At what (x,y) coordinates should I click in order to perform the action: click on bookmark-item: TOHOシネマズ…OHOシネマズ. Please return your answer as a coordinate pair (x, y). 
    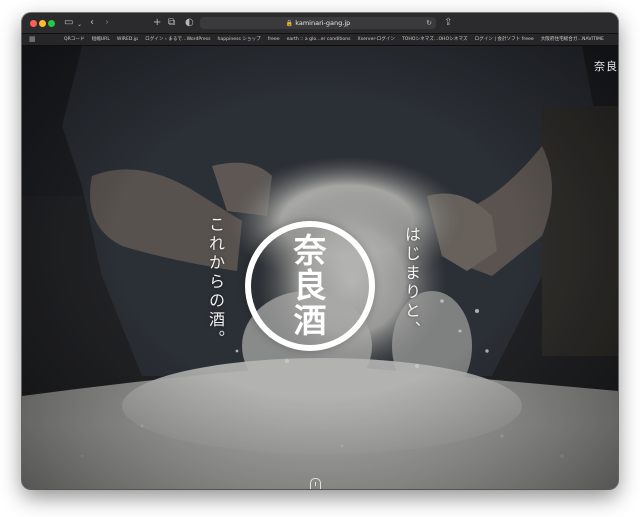
    Looking at the image, I should click on (435, 39).